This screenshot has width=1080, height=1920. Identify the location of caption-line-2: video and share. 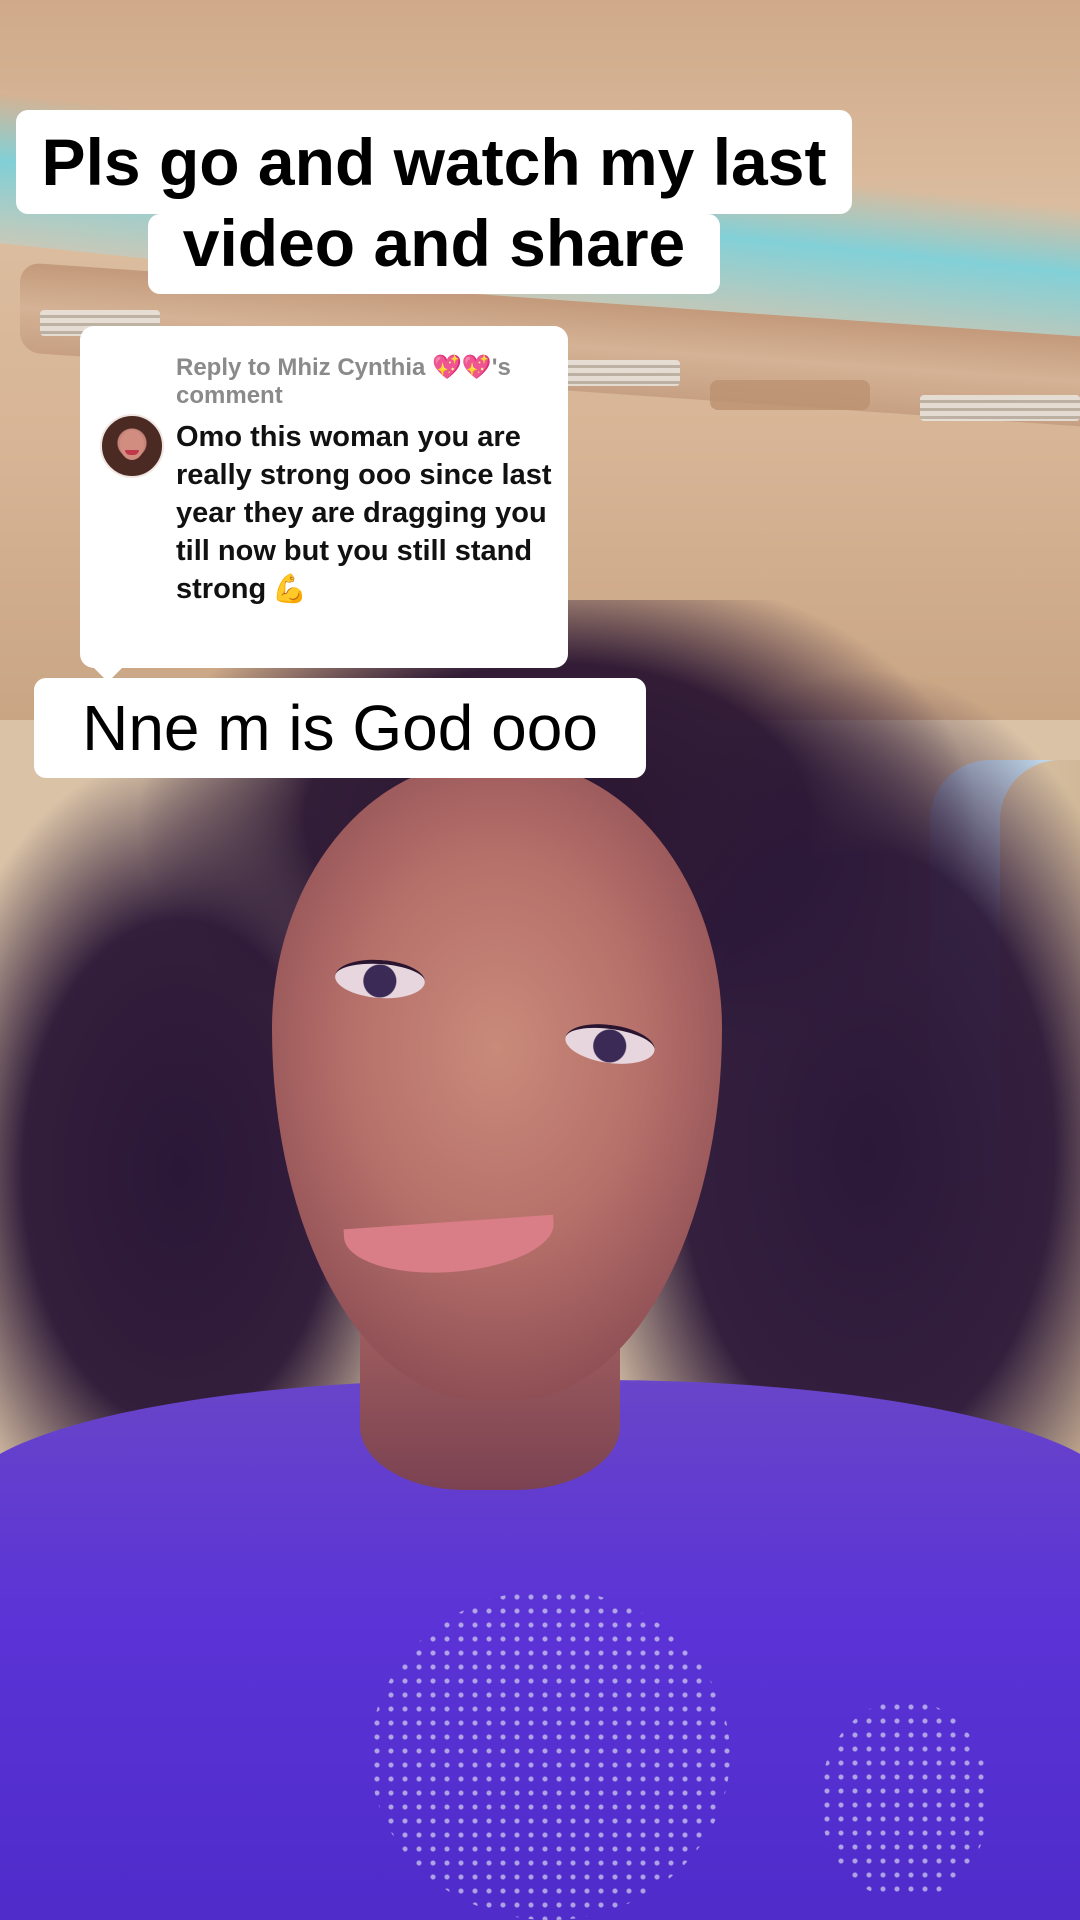
(434, 252).